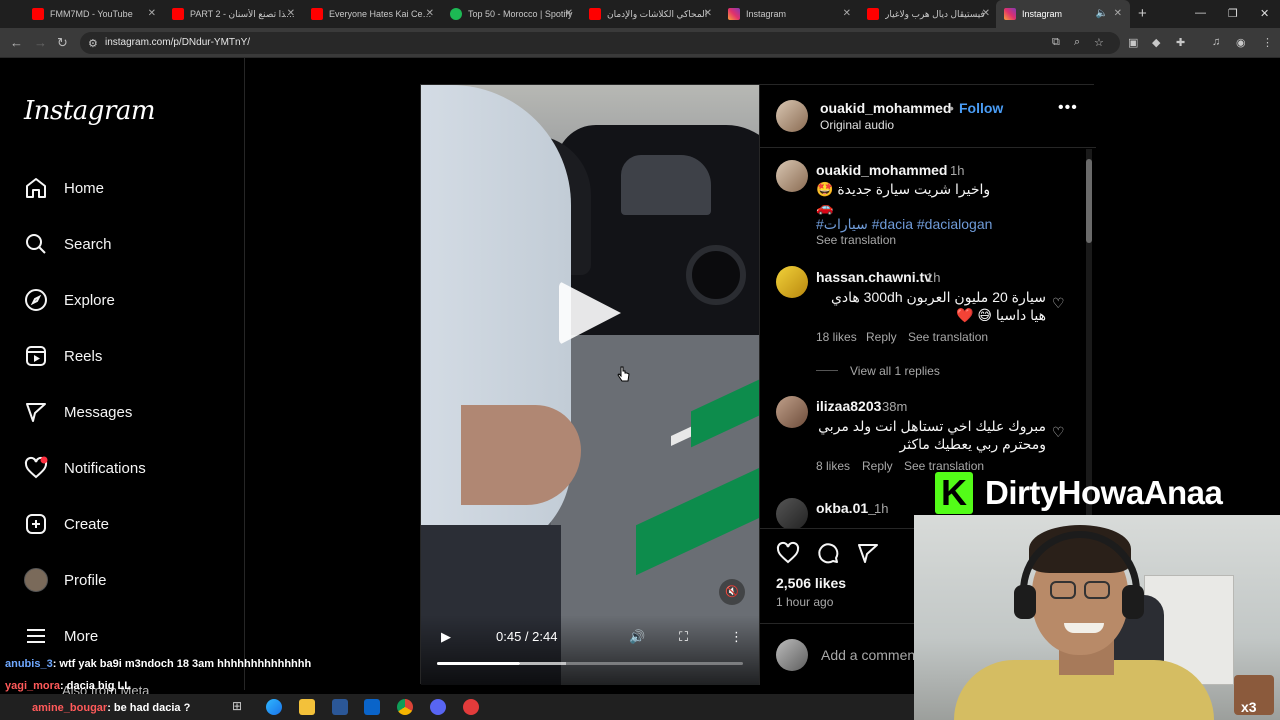 The height and width of the screenshot is (720, 1280). What do you see at coordinates (1099, 42) in the screenshot?
I see `bookmark-star-icon: ☆` at bounding box center [1099, 42].